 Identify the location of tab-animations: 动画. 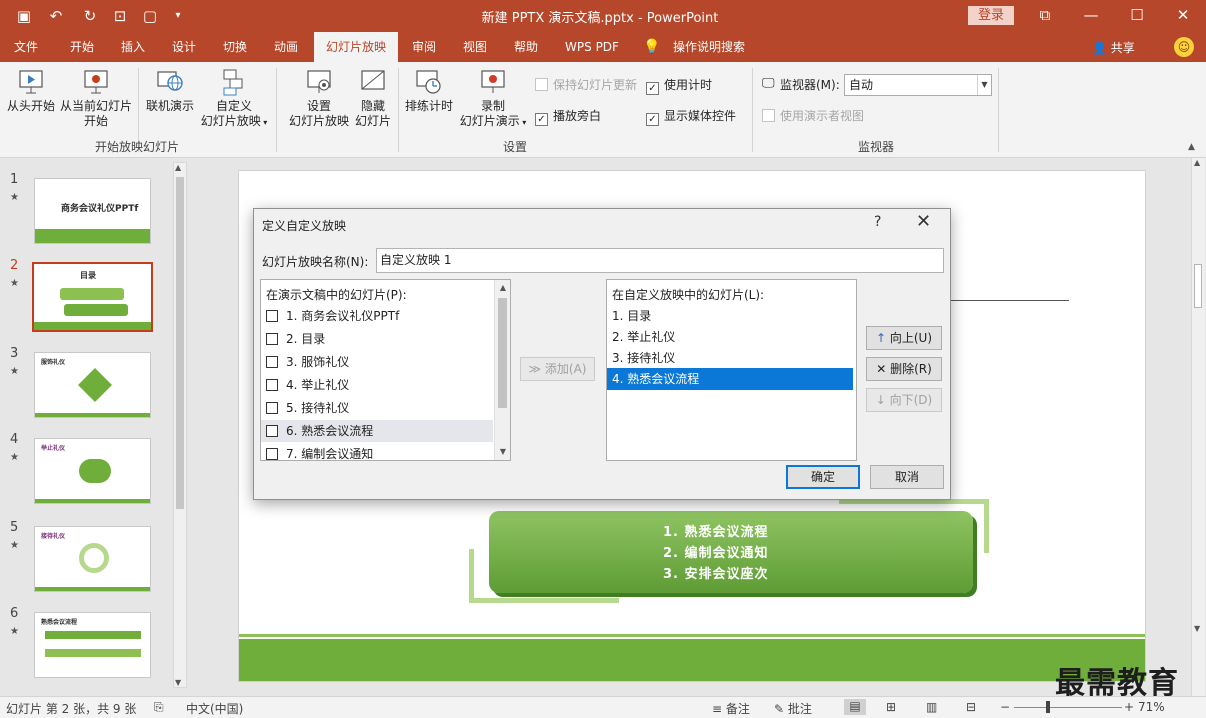
(286, 47).